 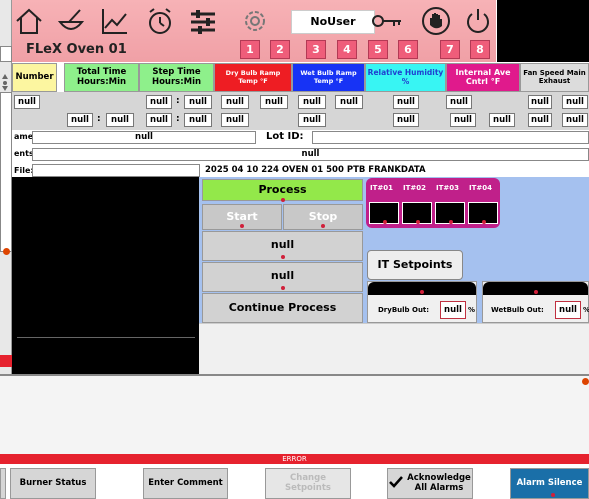 I want to click on total-hours-cell: null, so click(x=80, y=120).